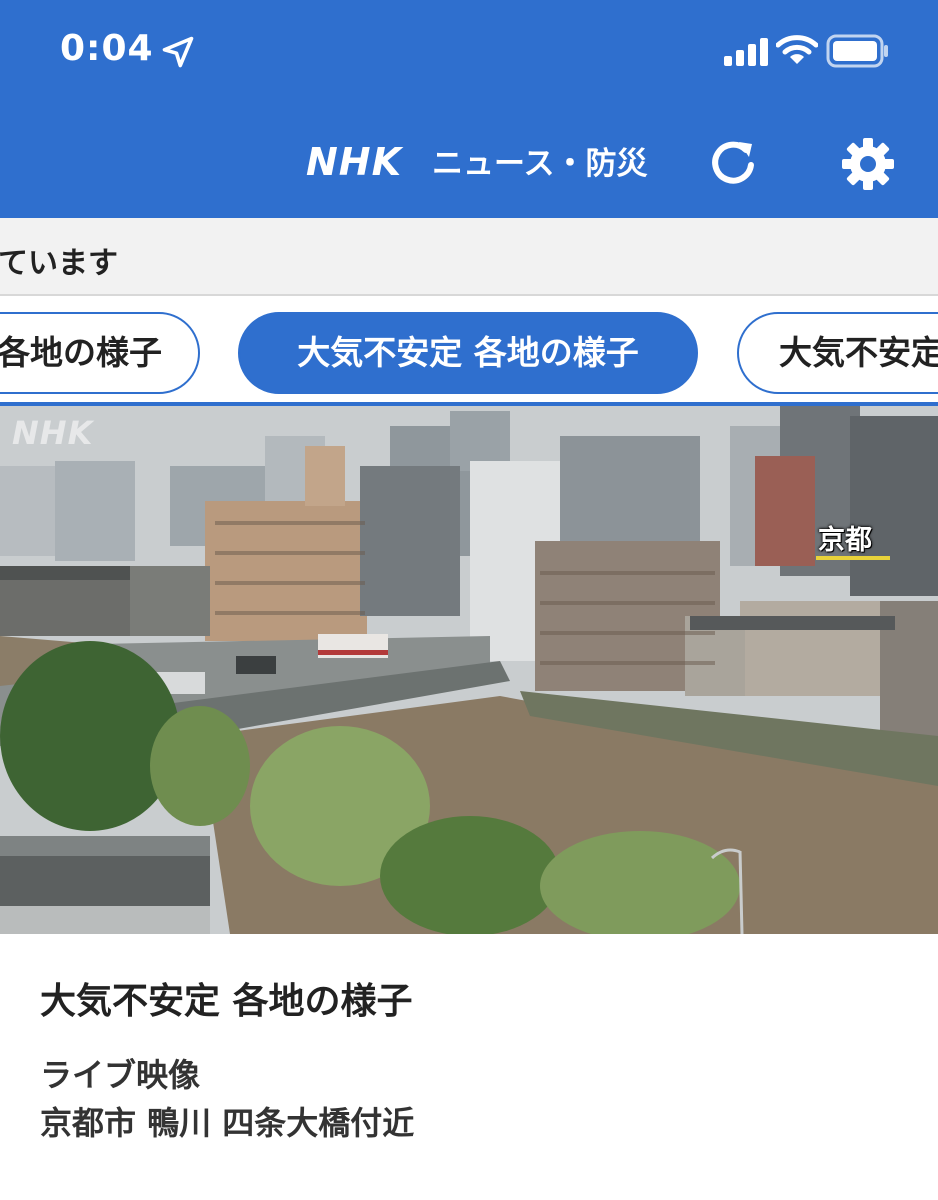  I want to click on video-watermark: NHK, so click(53, 433).